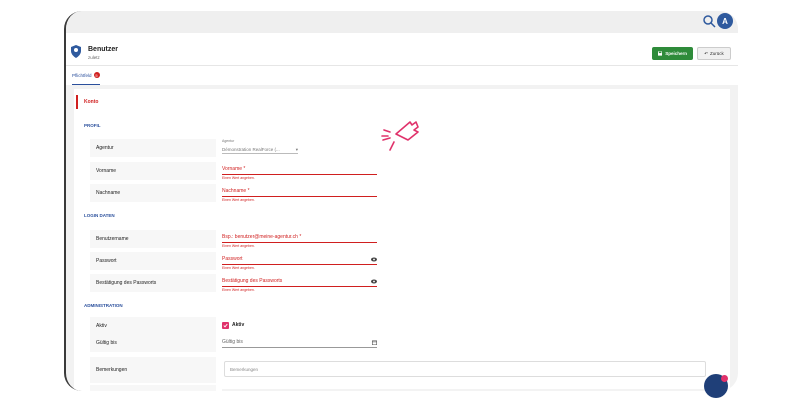 The height and width of the screenshot is (400, 800). What do you see at coordinates (228, 141) in the screenshot?
I see `agentur-field-label: Agentur` at bounding box center [228, 141].